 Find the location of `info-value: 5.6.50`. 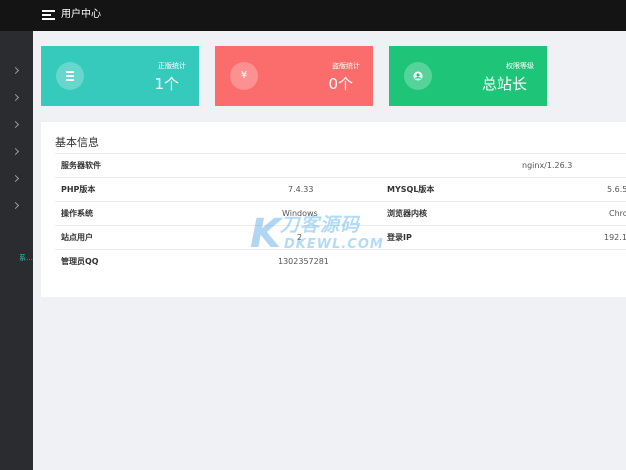

info-value: 5.6.50 is located at coordinates (616, 189).